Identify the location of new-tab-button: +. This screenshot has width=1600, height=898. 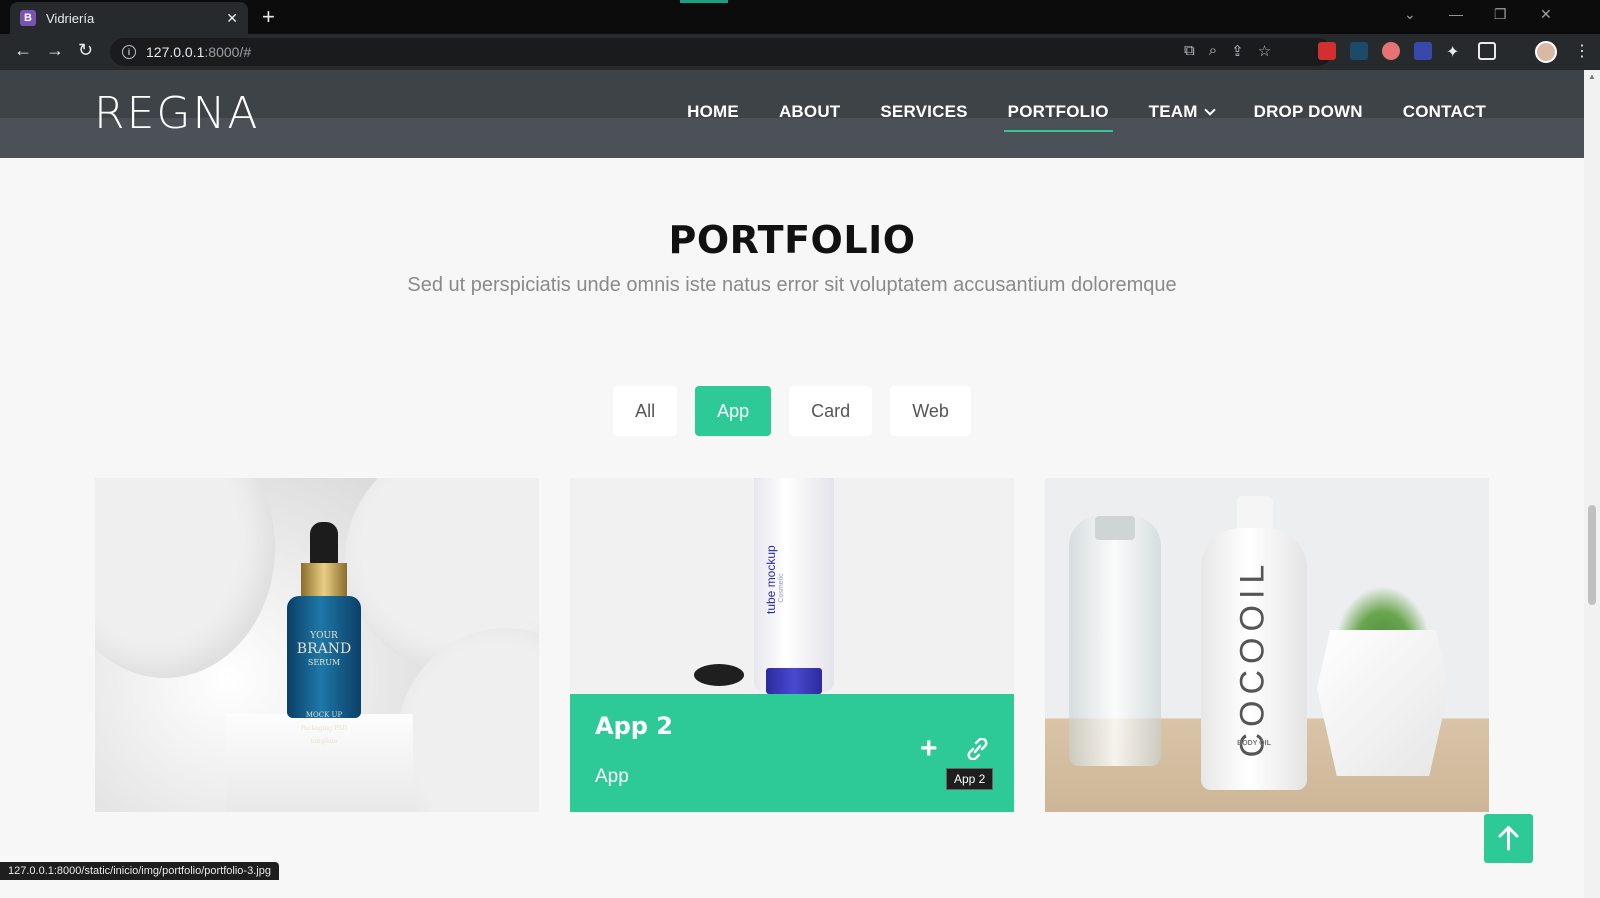
(268, 17).